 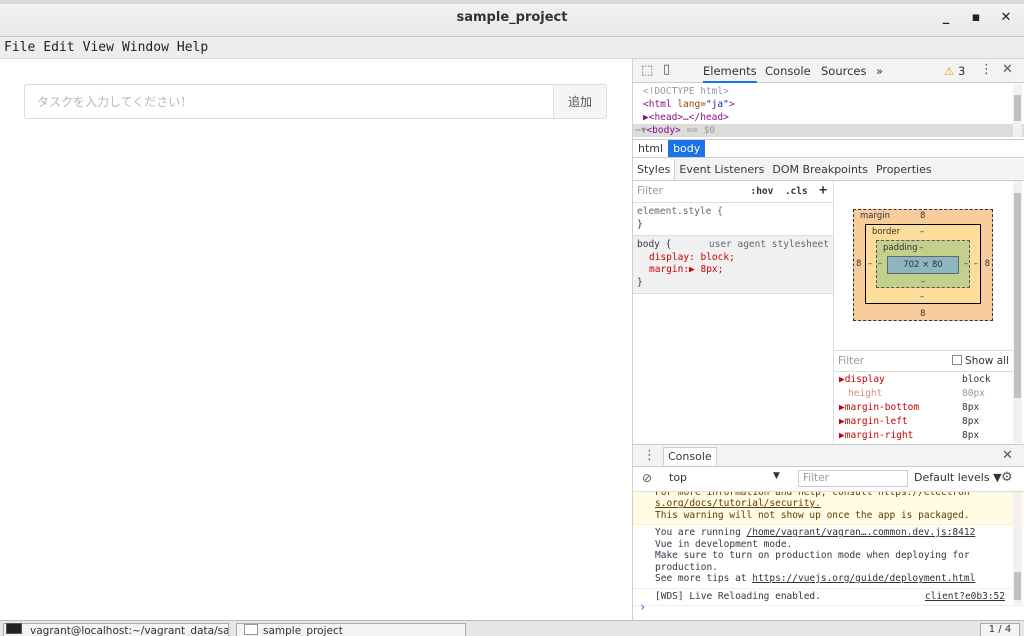 I want to click on breadcrumb: html body, so click(x=828, y=148).